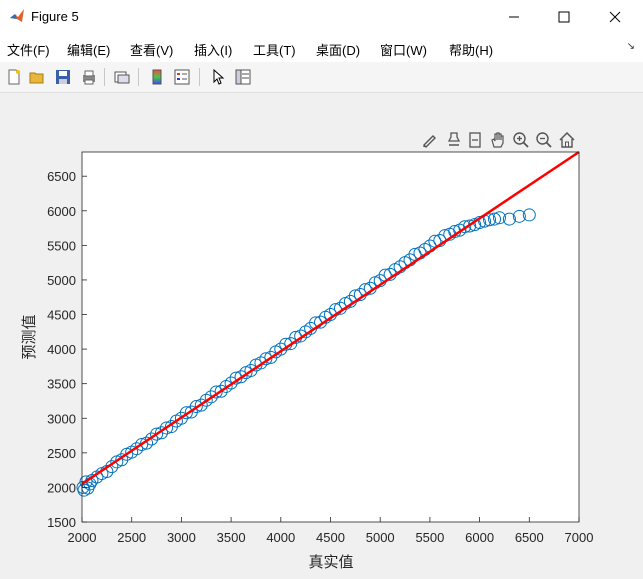 This screenshot has height=579, width=643. Describe the element at coordinates (181, 537) in the screenshot. I see `x-tick-label: 3000` at that location.